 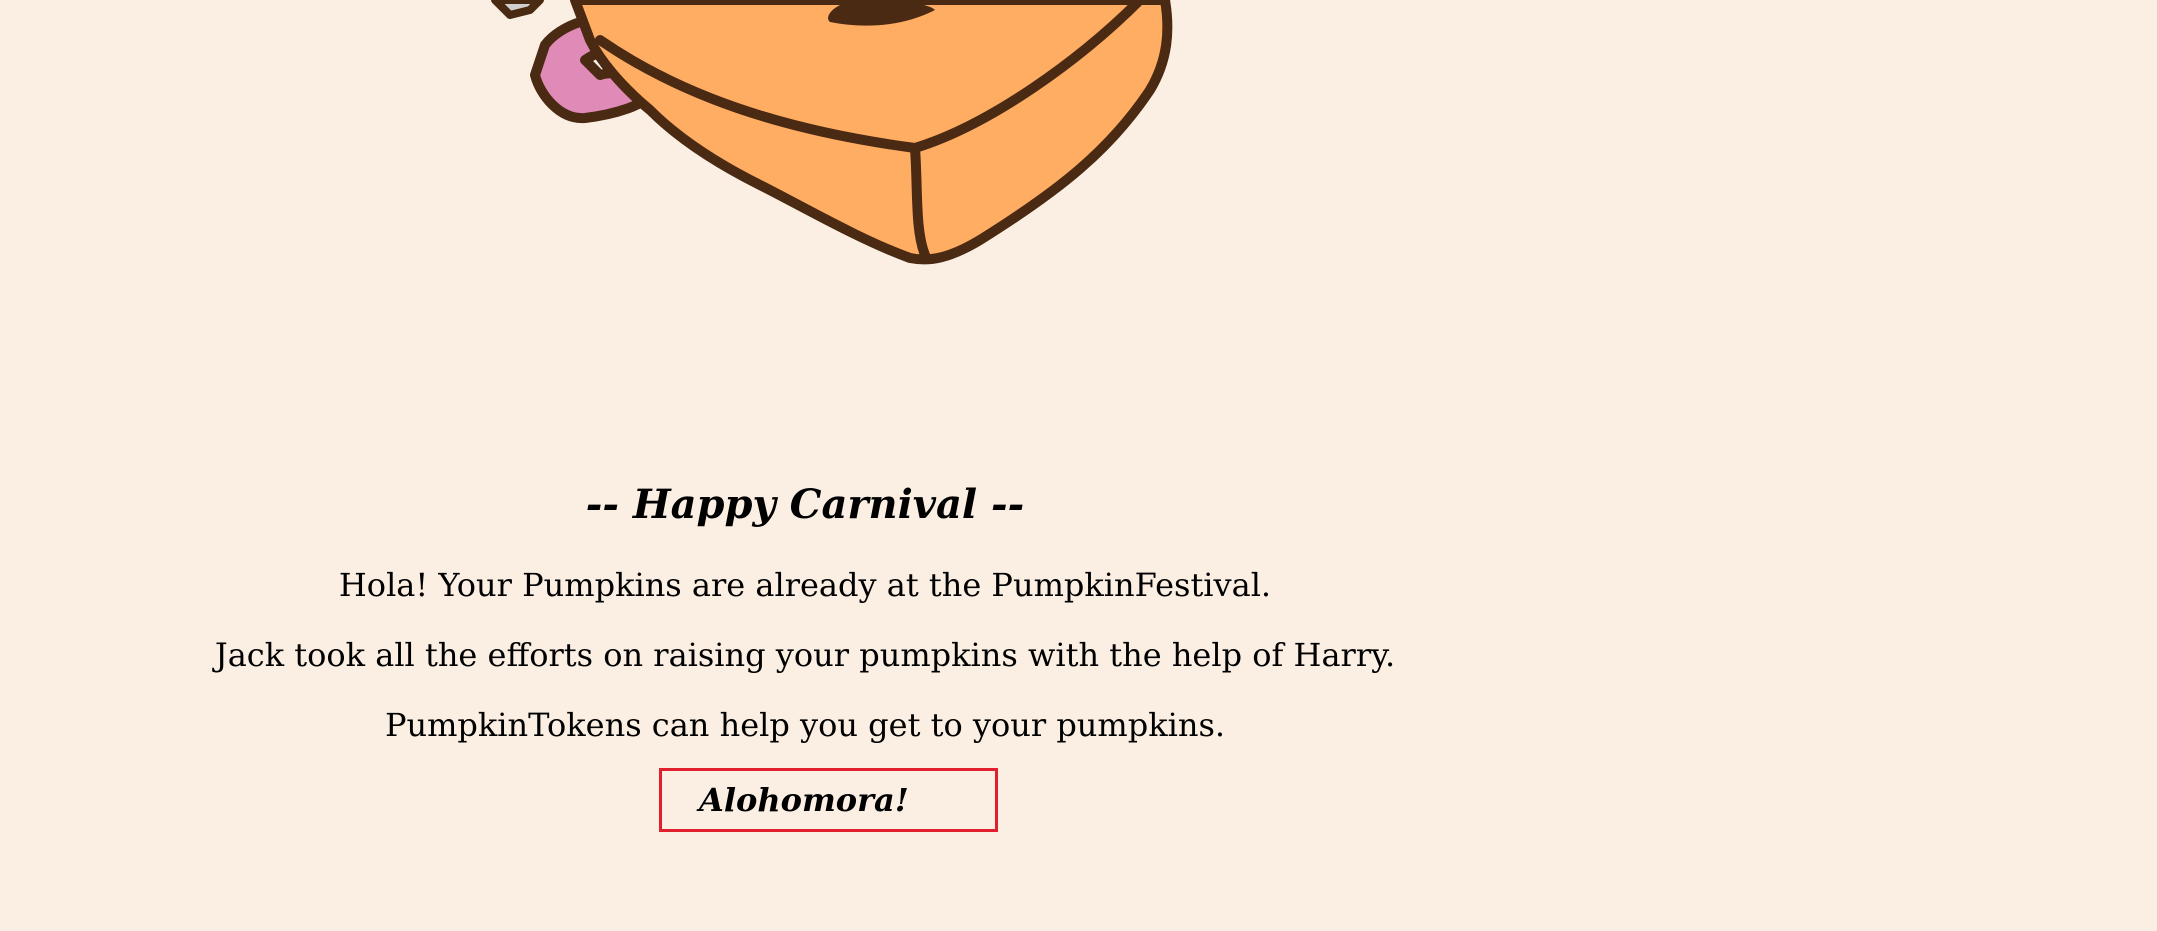 I want to click on box-body, so click(x=871, y=132).